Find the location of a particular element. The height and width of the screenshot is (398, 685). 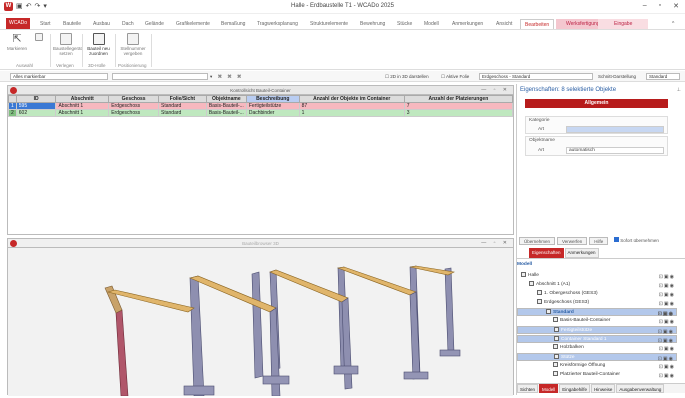

col-header-id: ID is located at coordinates (36, 99).